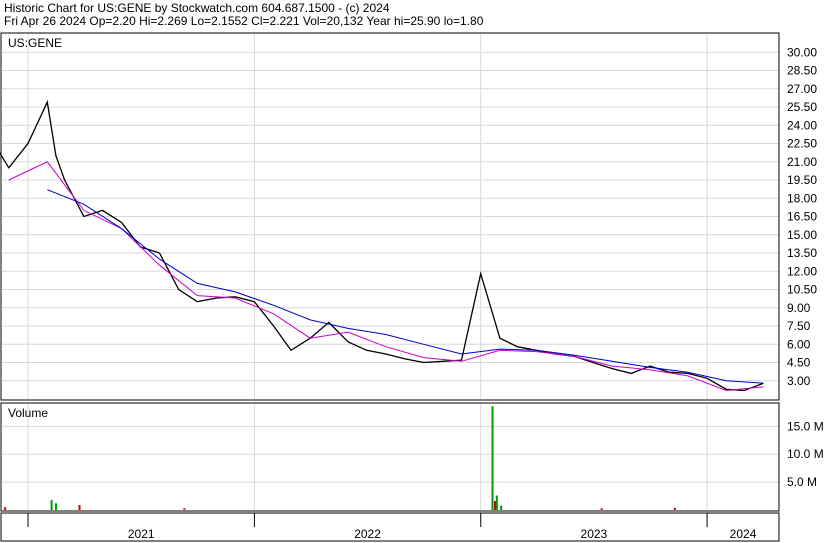  What do you see at coordinates (802, 162) in the screenshot?
I see `price-tick-label: 21.00` at bounding box center [802, 162].